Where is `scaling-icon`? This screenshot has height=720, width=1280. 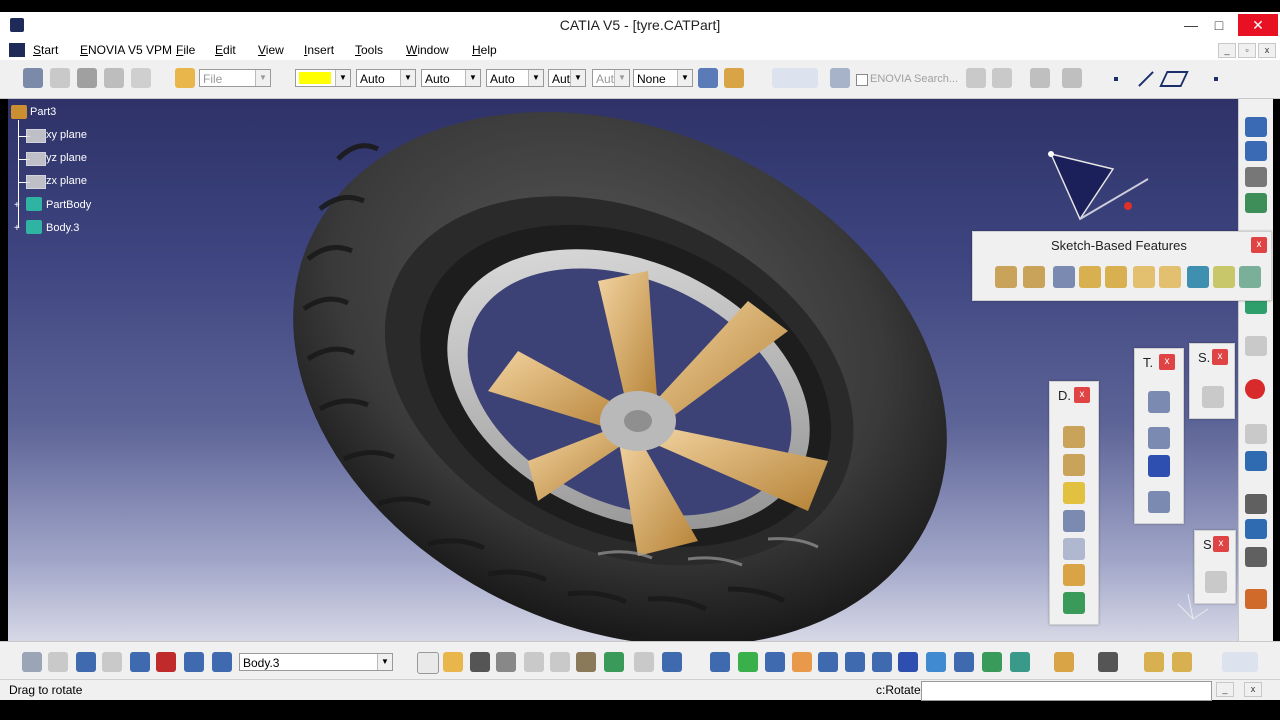
scaling-icon is located at coordinates (1159, 502).